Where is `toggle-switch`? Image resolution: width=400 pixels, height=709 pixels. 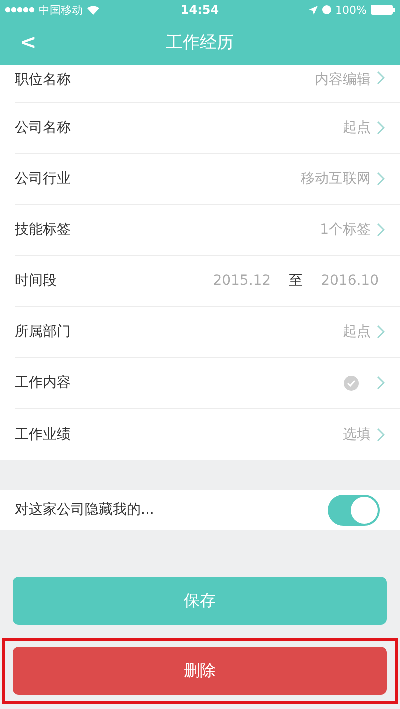 toggle-switch is located at coordinates (354, 510).